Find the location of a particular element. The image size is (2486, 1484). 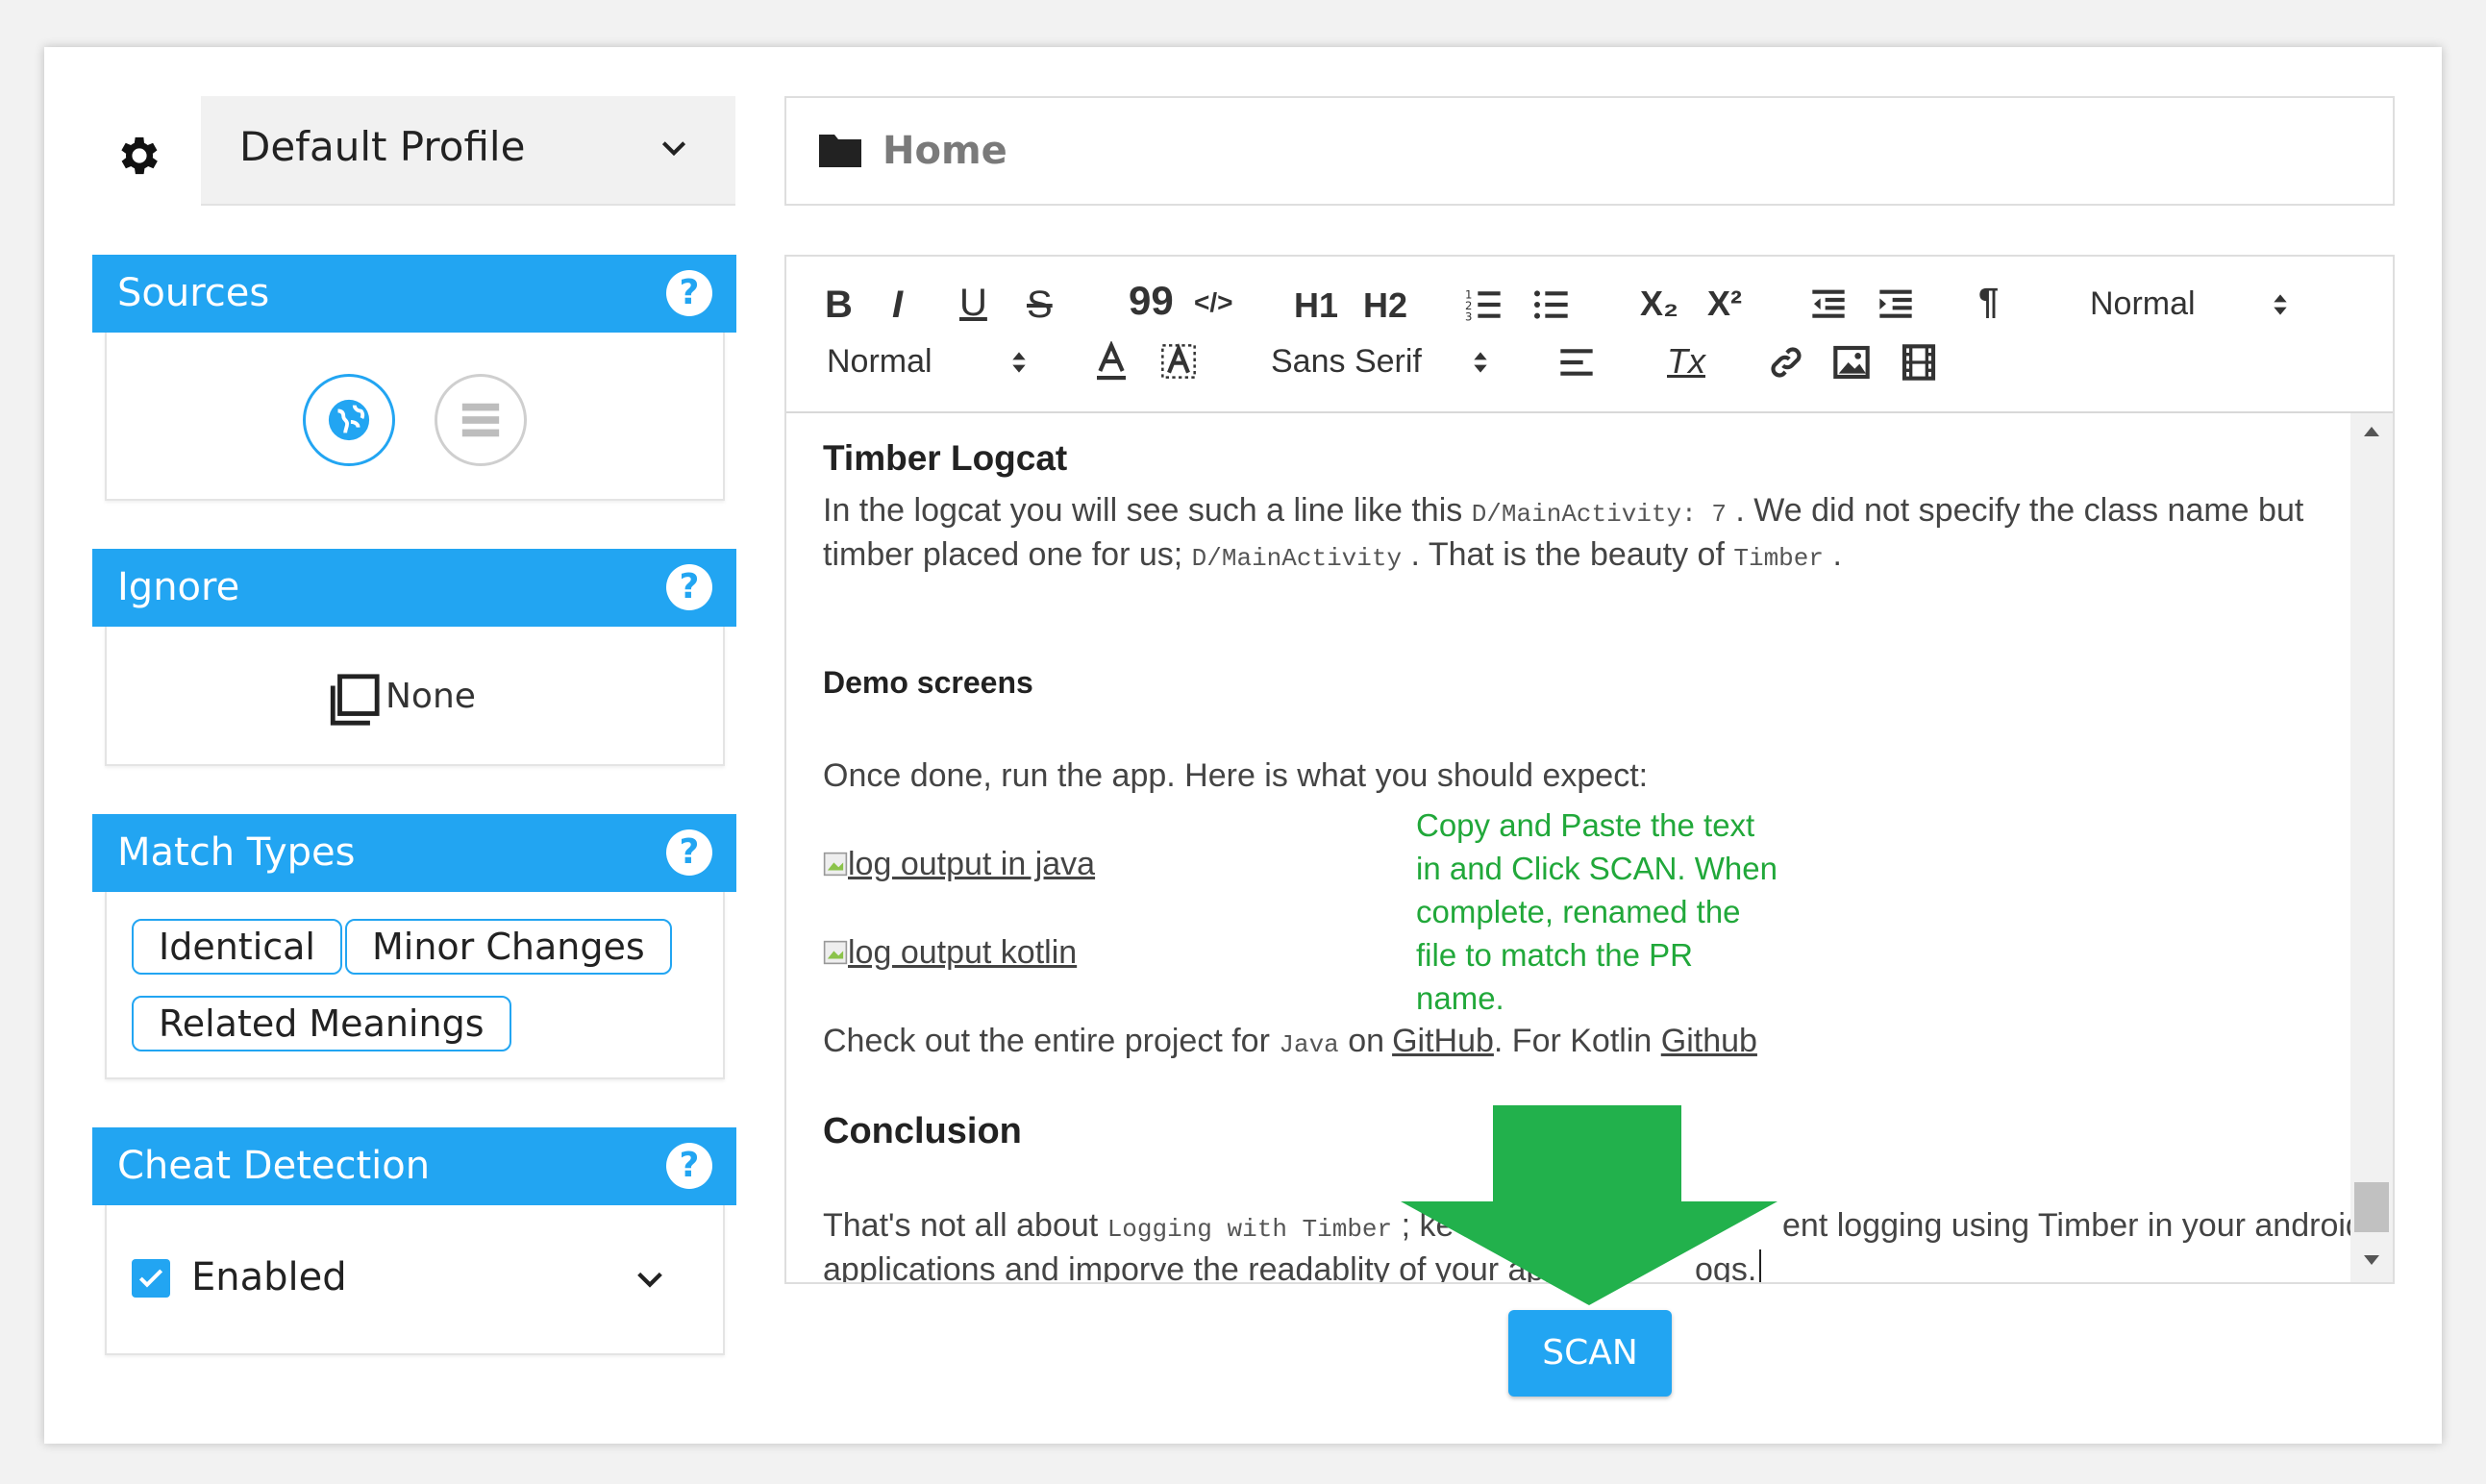

header-select: Normal is located at coordinates (2143, 304).